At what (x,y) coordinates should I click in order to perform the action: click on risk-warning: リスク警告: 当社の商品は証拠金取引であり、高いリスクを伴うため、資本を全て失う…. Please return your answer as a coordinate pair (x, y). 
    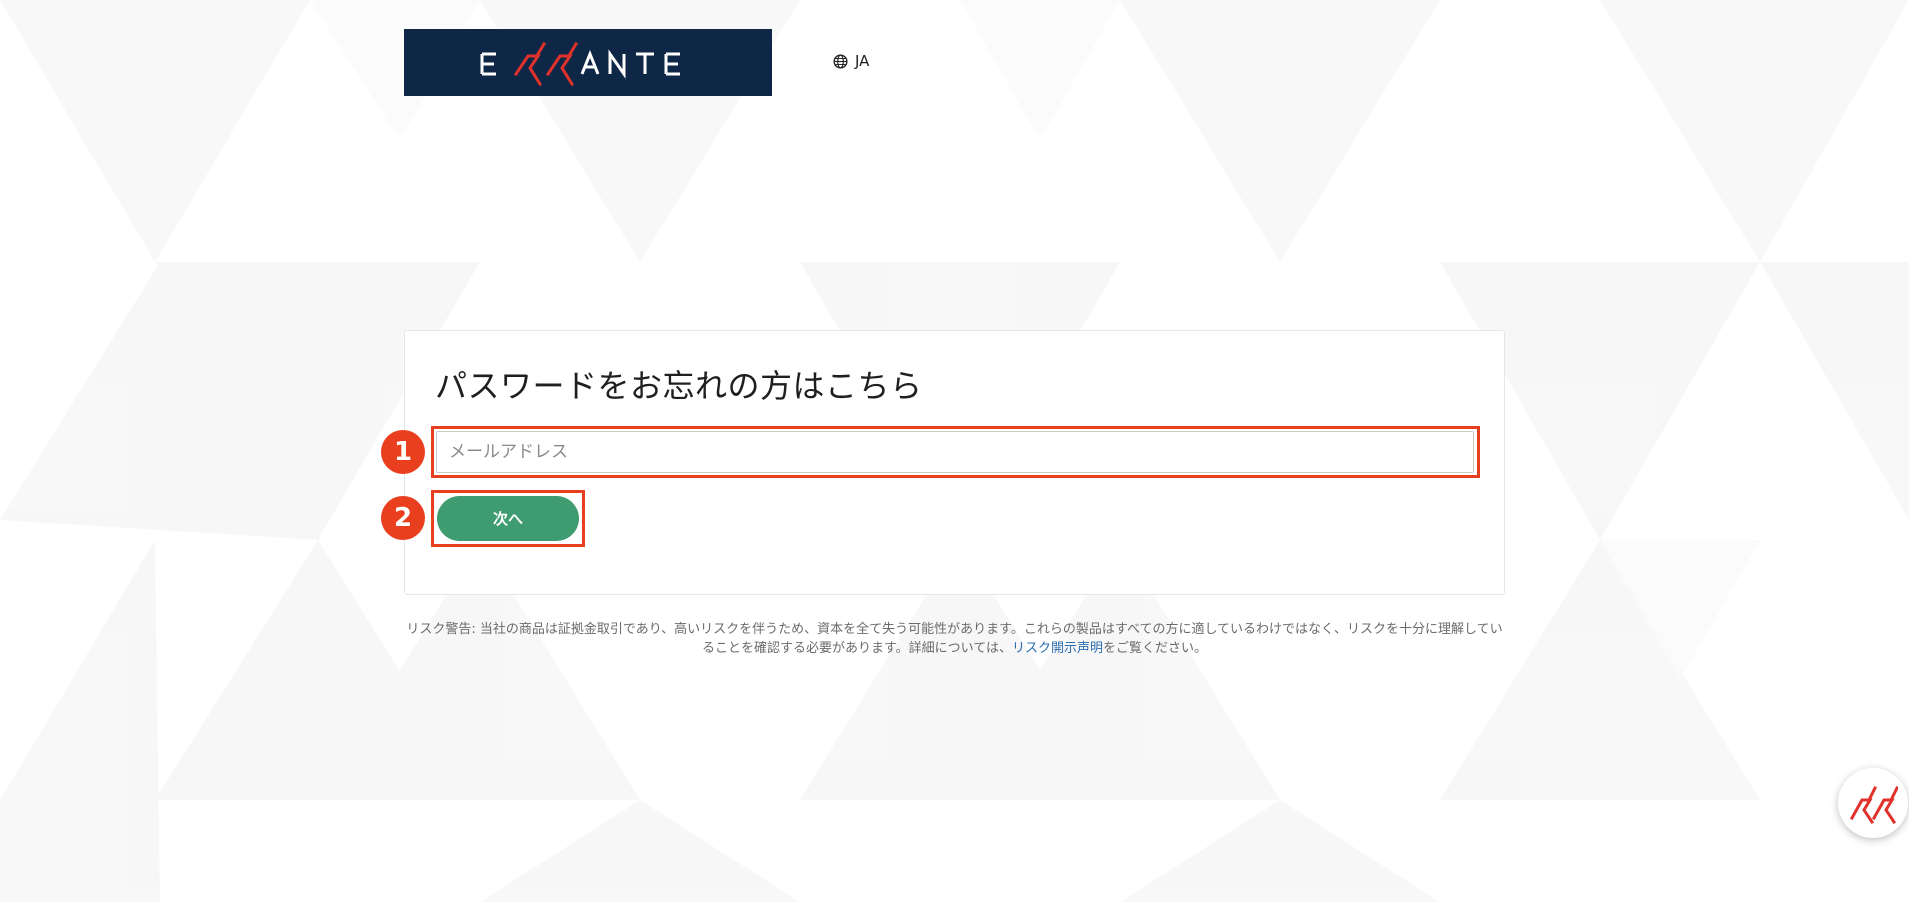
    Looking at the image, I should click on (954, 639).